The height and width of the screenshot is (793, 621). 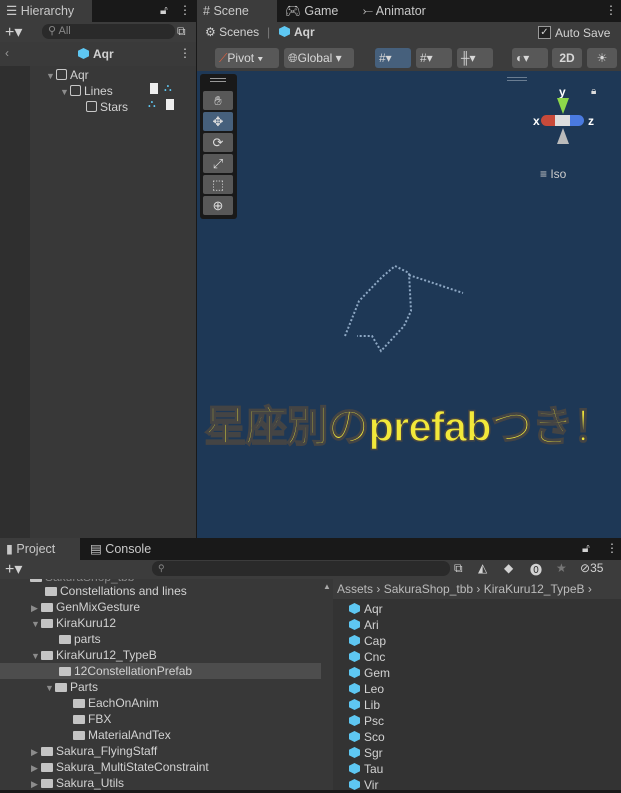 What do you see at coordinates (40, 549) in the screenshot?
I see `tab-project: ▮ Project` at bounding box center [40, 549].